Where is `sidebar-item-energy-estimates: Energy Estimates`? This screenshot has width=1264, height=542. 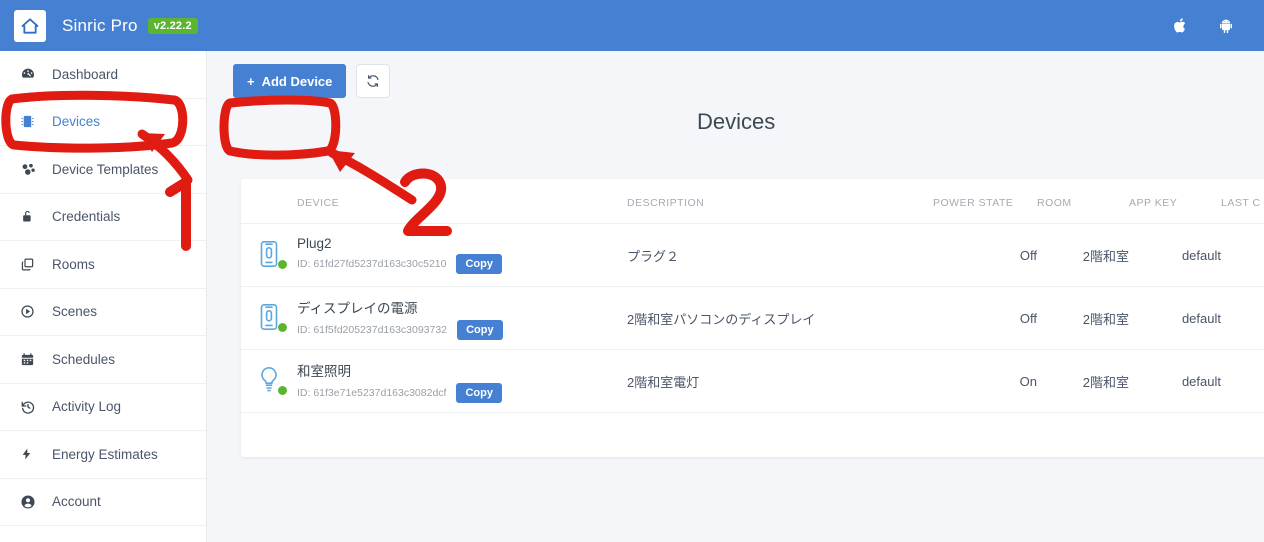
sidebar-item-energy-estimates: Energy Estimates is located at coordinates (103, 455).